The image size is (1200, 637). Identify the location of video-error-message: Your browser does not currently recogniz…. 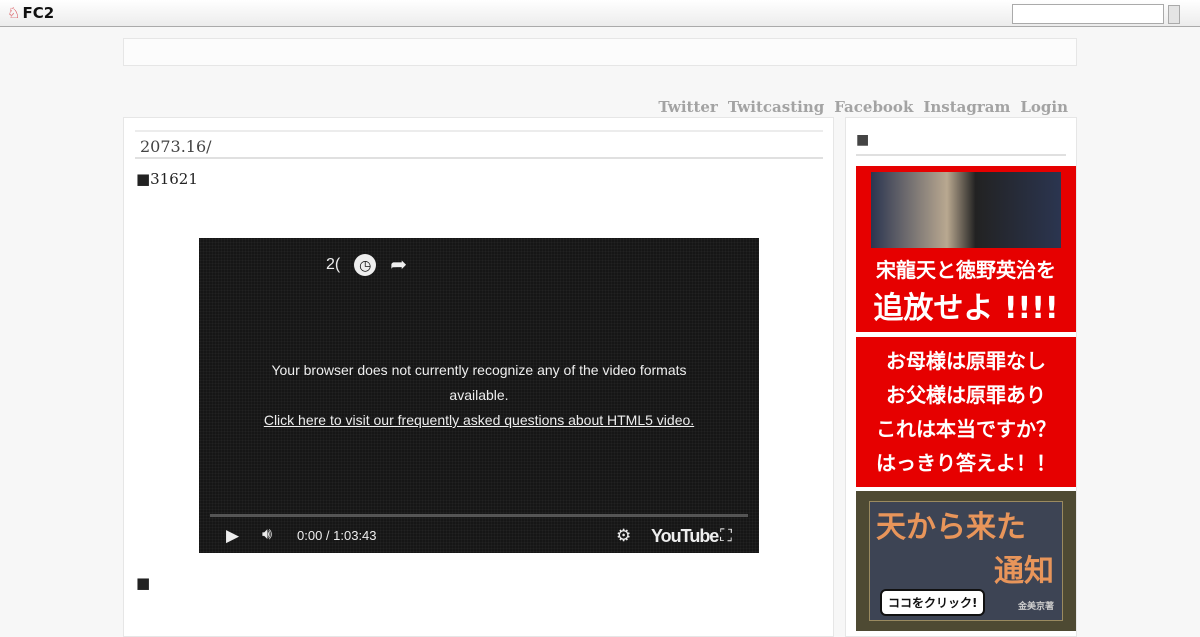
(479, 395).